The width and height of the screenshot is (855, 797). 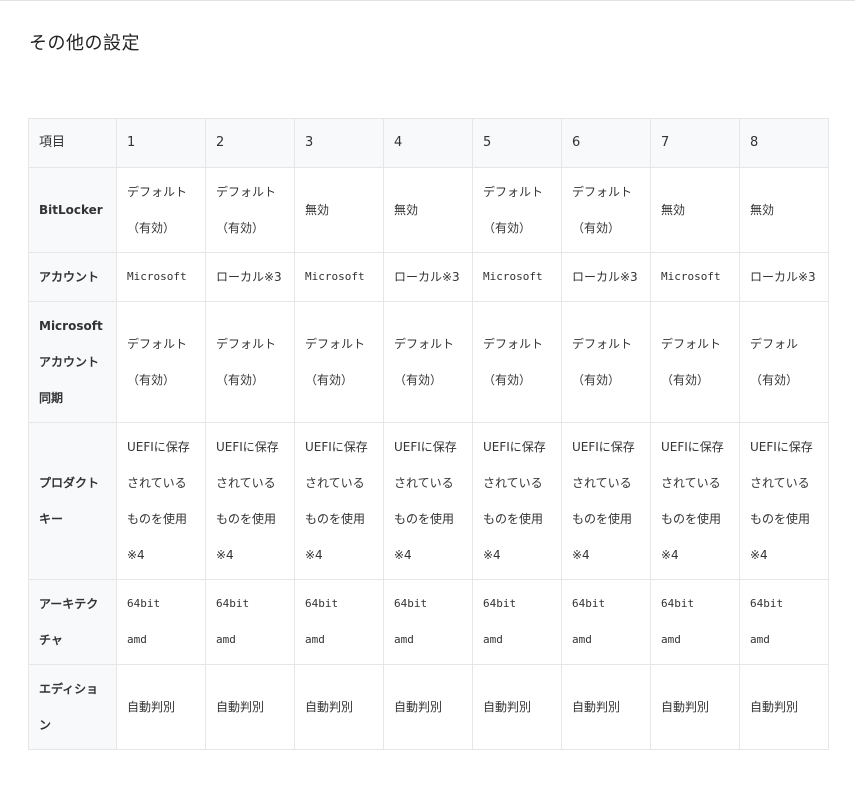 I want to click on row-label: BitLocker, so click(x=71, y=210).